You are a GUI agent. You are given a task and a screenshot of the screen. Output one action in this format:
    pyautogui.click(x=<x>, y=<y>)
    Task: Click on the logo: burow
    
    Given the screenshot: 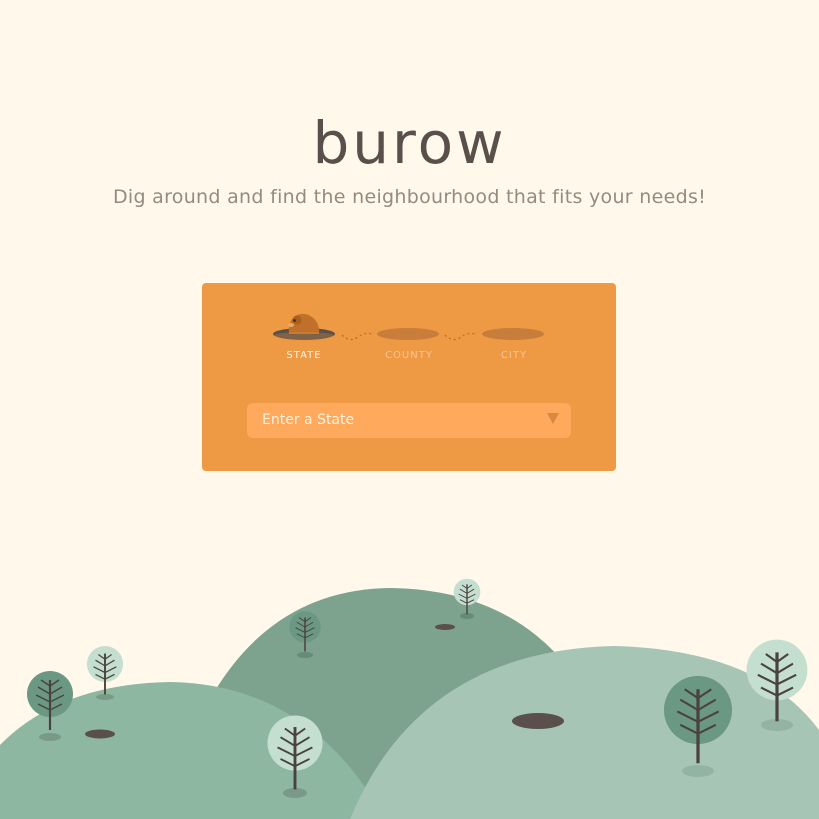 What is the action you would take?
    pyautogui.click(x=409, y=143)
    